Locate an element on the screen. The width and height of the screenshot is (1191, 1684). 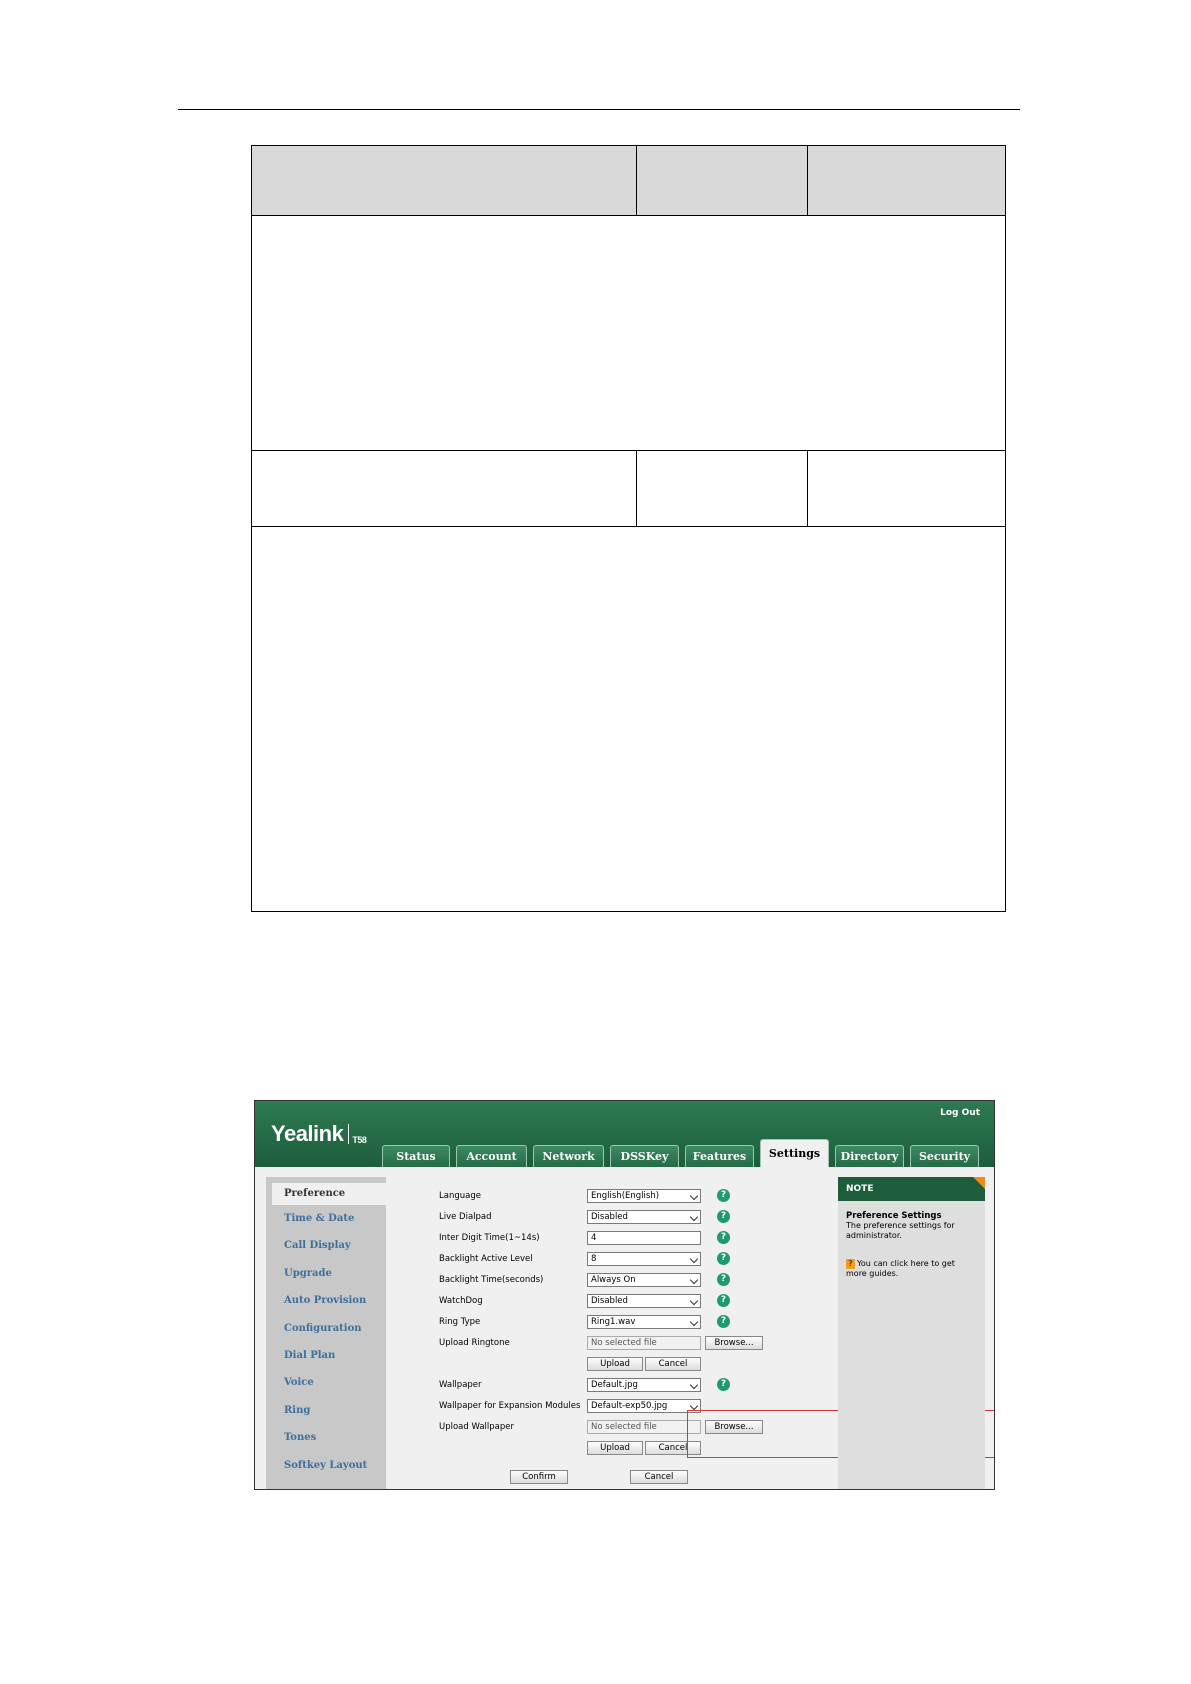
watchdog-select: Disabled is located at coordinates (644, 1301).